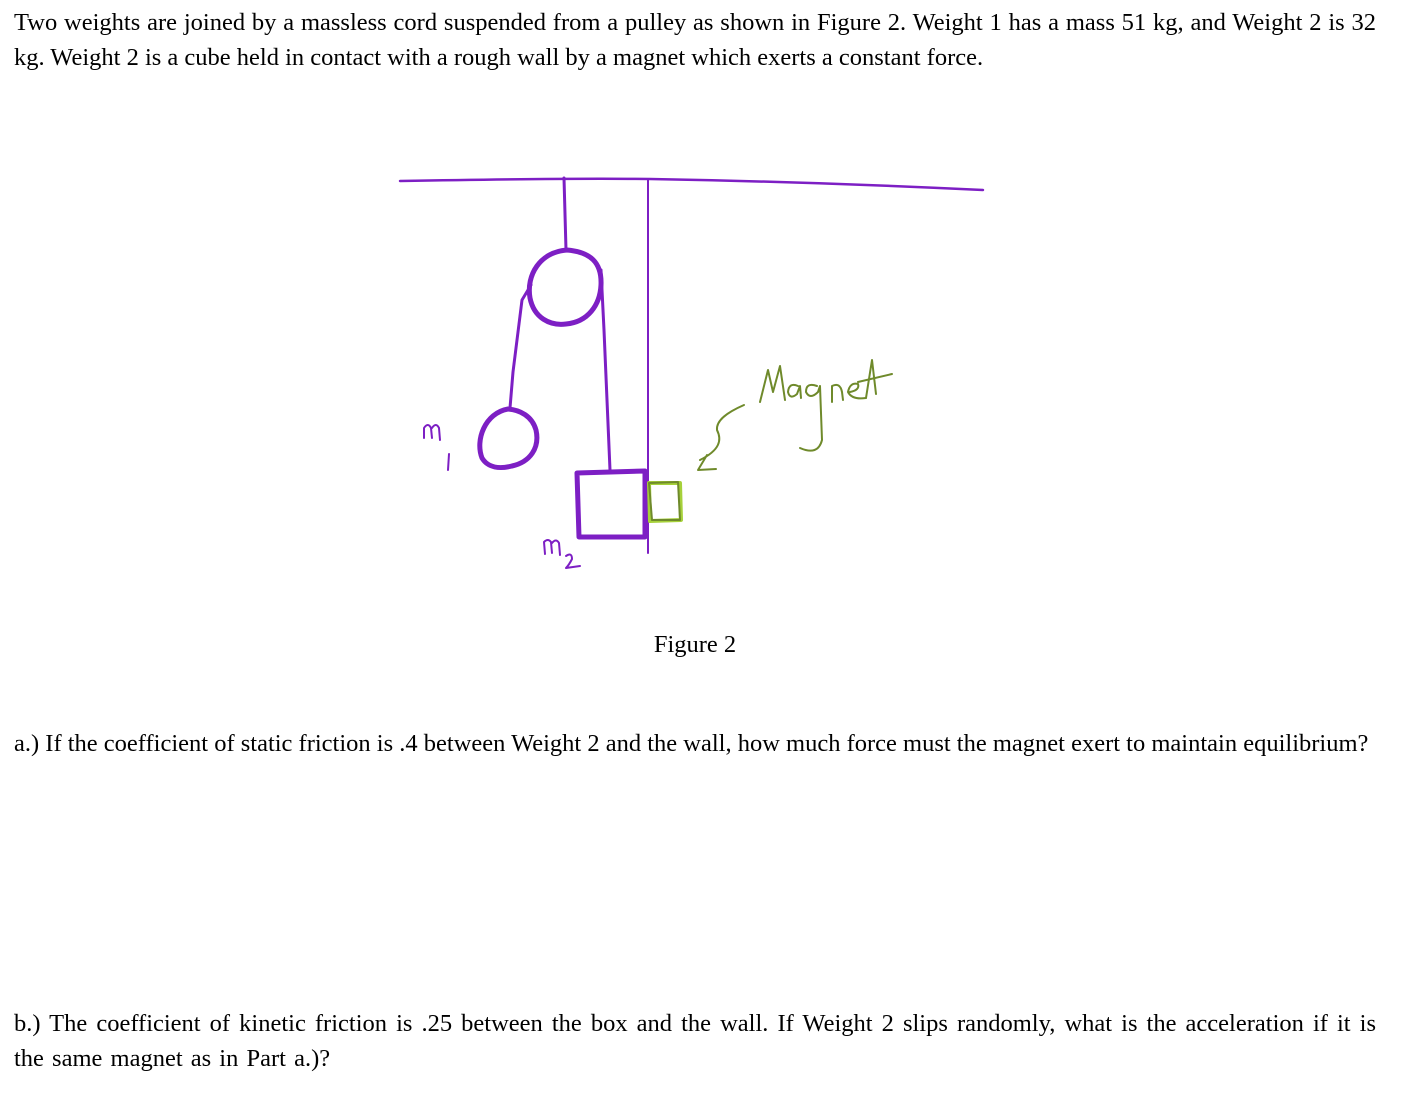 The height and width of the screenshot is (1100, 1424). What do you see at coordinates (721, 437) in the screenshot?
I see `magnet-arrow-icon` at bounding box center [721, 437].